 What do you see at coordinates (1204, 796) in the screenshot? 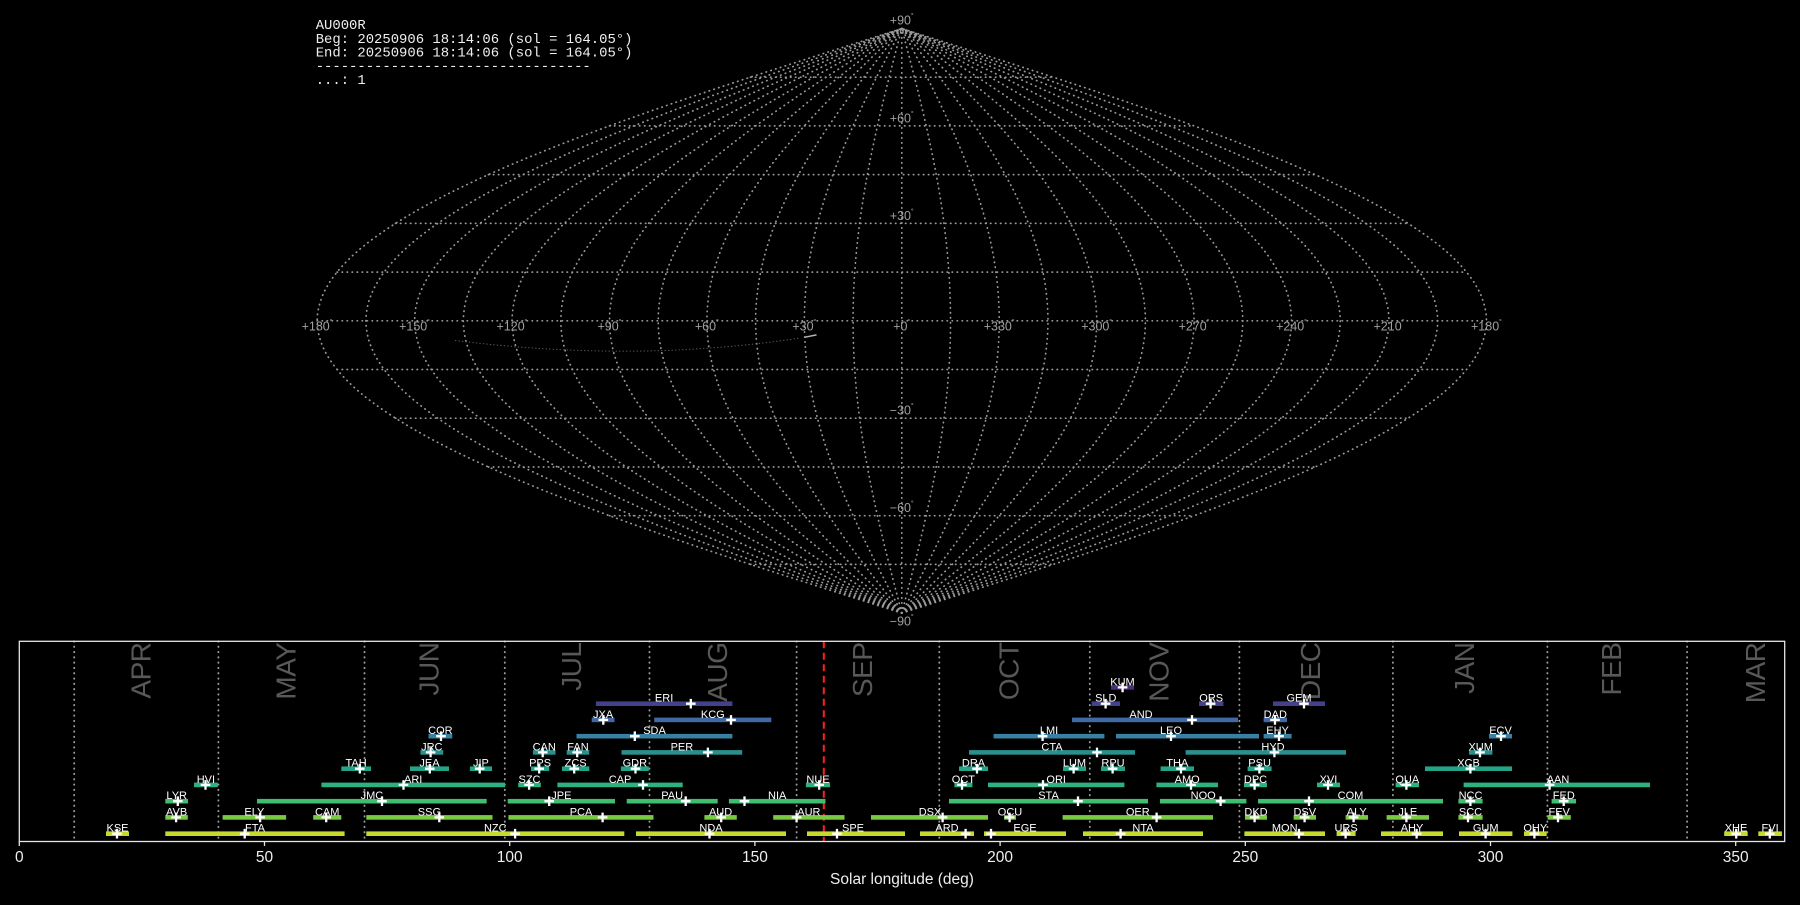
I see `svg-text: NOO` at bounding box center [1204, 796].